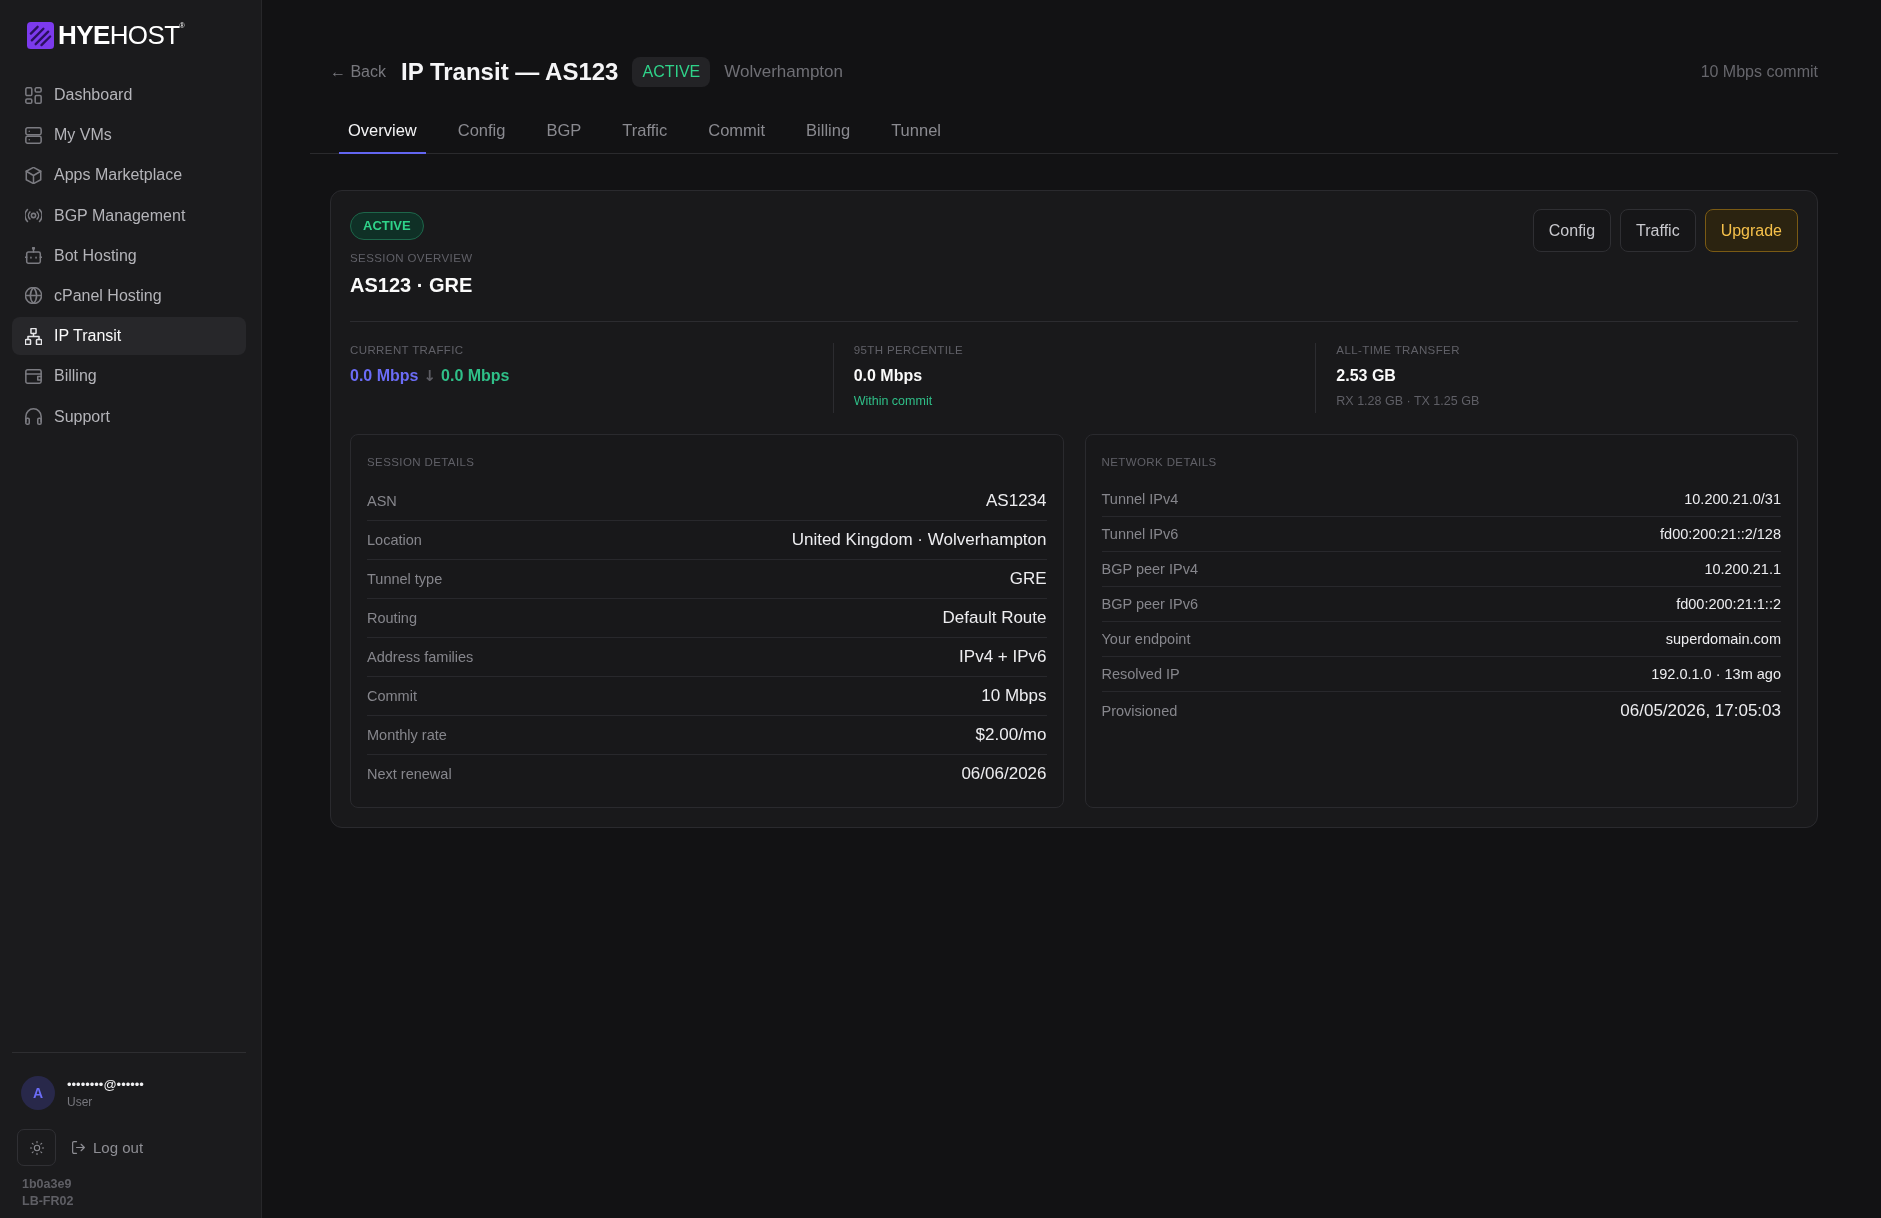 This screenshot has width=1881, height=1218. What do you see at coordinates (908, 350) in the screenshot?
I see `stat-label: 95TH PERCENTILE` at bounding box center [908, 350].